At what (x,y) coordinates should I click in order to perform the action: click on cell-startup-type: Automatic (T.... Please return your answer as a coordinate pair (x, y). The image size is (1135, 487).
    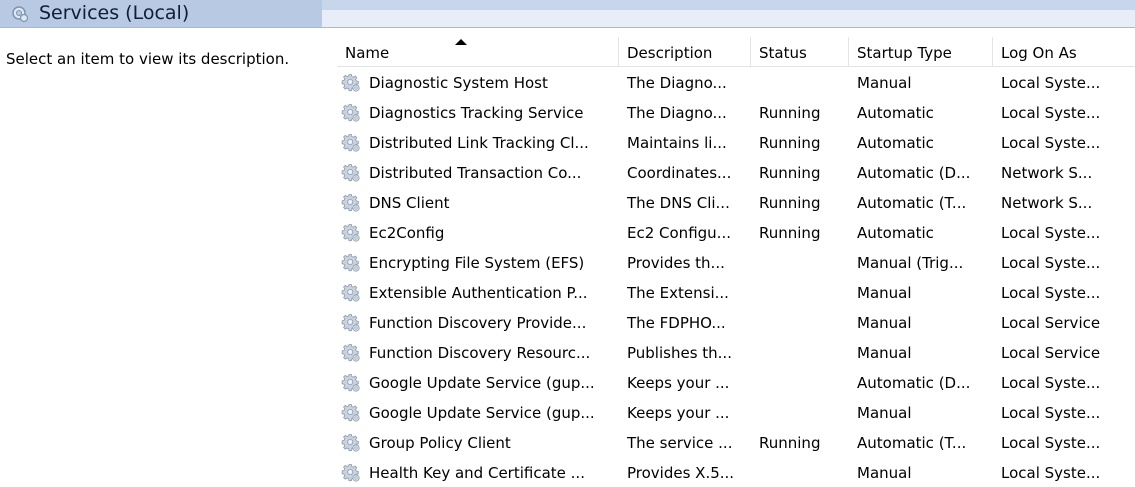
    Looking at the image, I should click on (912, 443).